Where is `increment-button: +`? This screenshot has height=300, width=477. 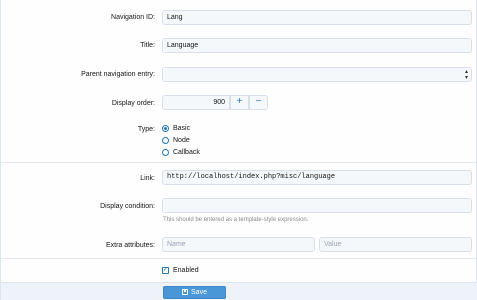 increment-button: + is located at coordinates (239, 102).